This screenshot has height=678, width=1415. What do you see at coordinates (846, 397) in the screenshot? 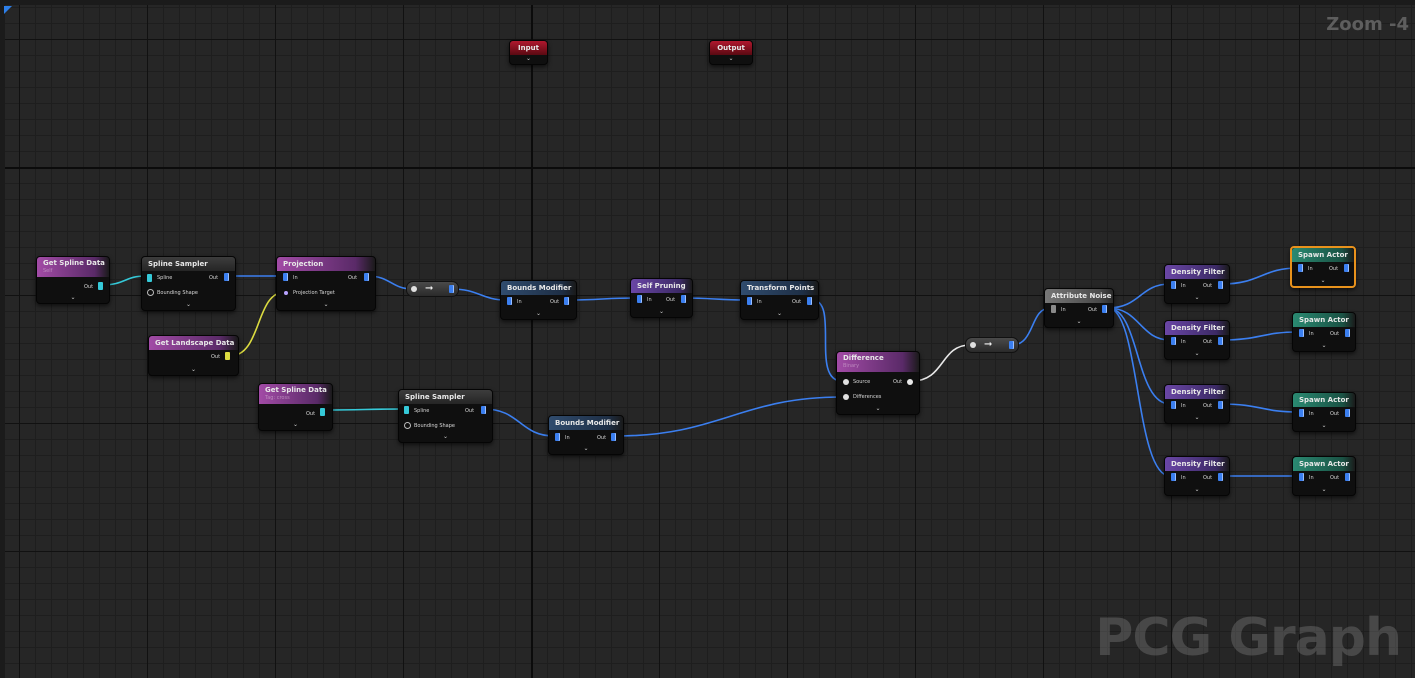
I see `input-pin-differences` at bounding box center [846, 397].